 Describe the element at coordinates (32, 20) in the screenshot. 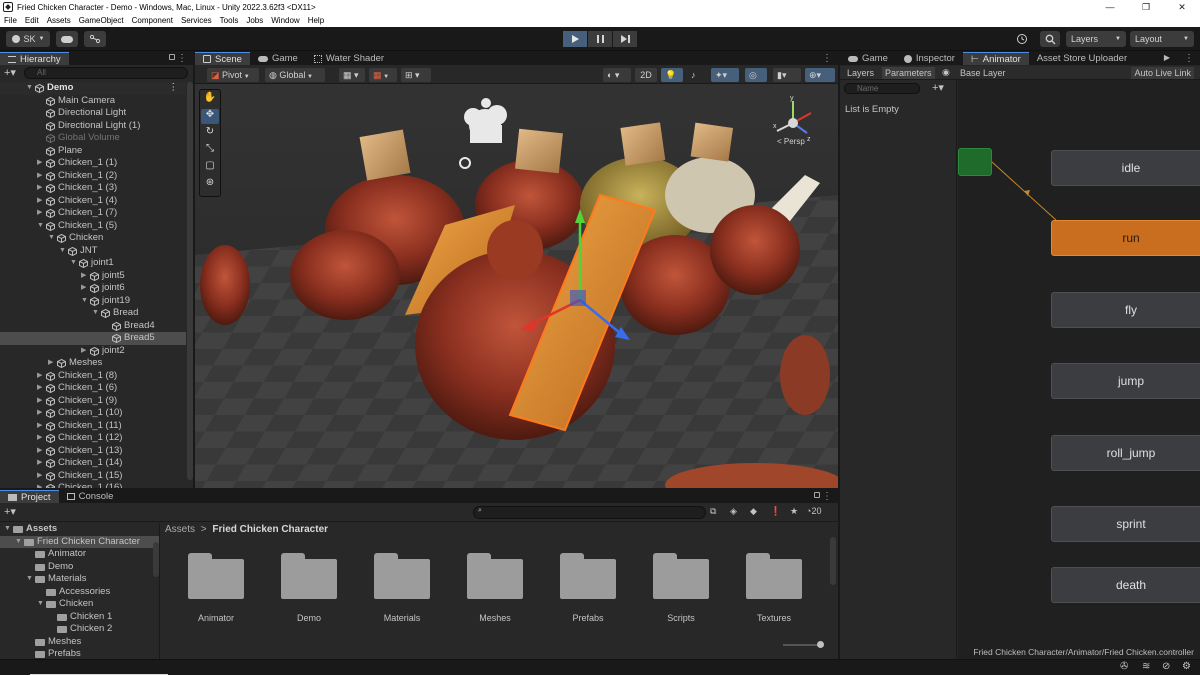

I see `menu-edit: Edit` at that location.